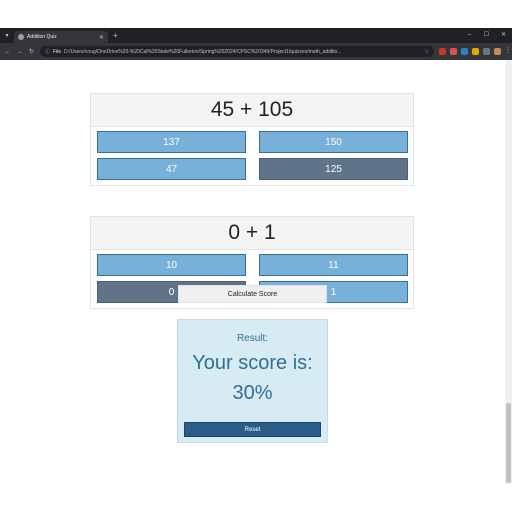 The image size is (512, 512). Describe the element at coordinates (115, 35) in the screenshot. I see `new-tab-icon: +` at that location.